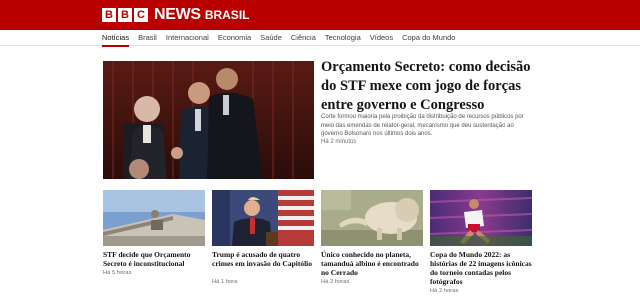 Image resolution: width=640 pixels, height=301 pixels. What do you see at coordinates (339, 142) in the screenshot?
I see `lead-story-timestamp: Há 2 minutos` at bounding box center [339, 142].